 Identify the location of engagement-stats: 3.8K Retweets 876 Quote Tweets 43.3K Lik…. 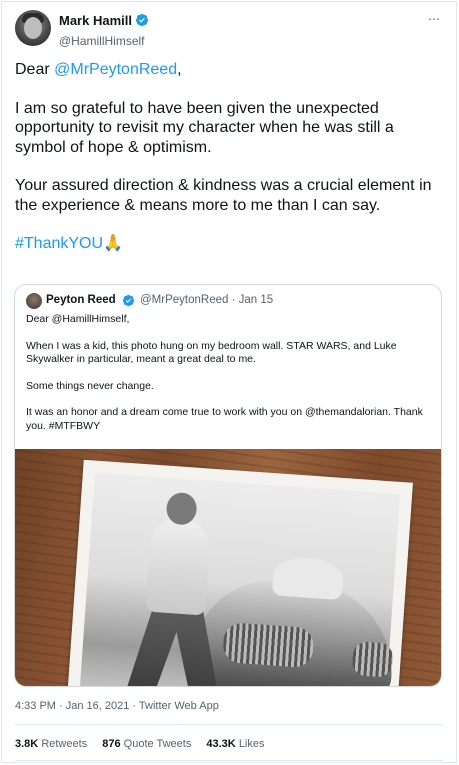
(146, 744).